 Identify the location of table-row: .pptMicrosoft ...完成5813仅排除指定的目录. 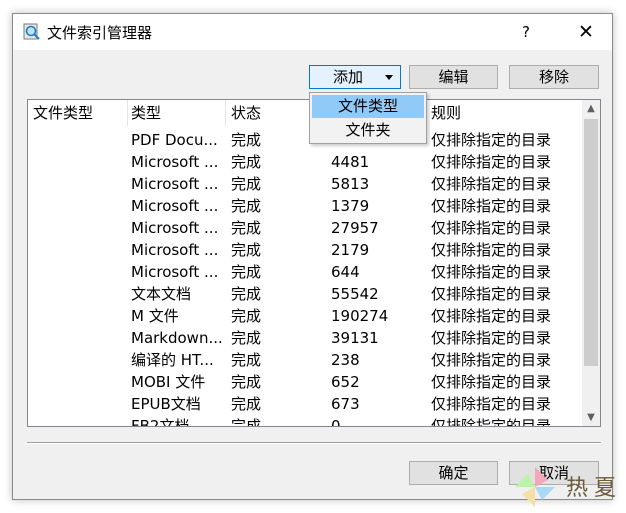
(305, 184).